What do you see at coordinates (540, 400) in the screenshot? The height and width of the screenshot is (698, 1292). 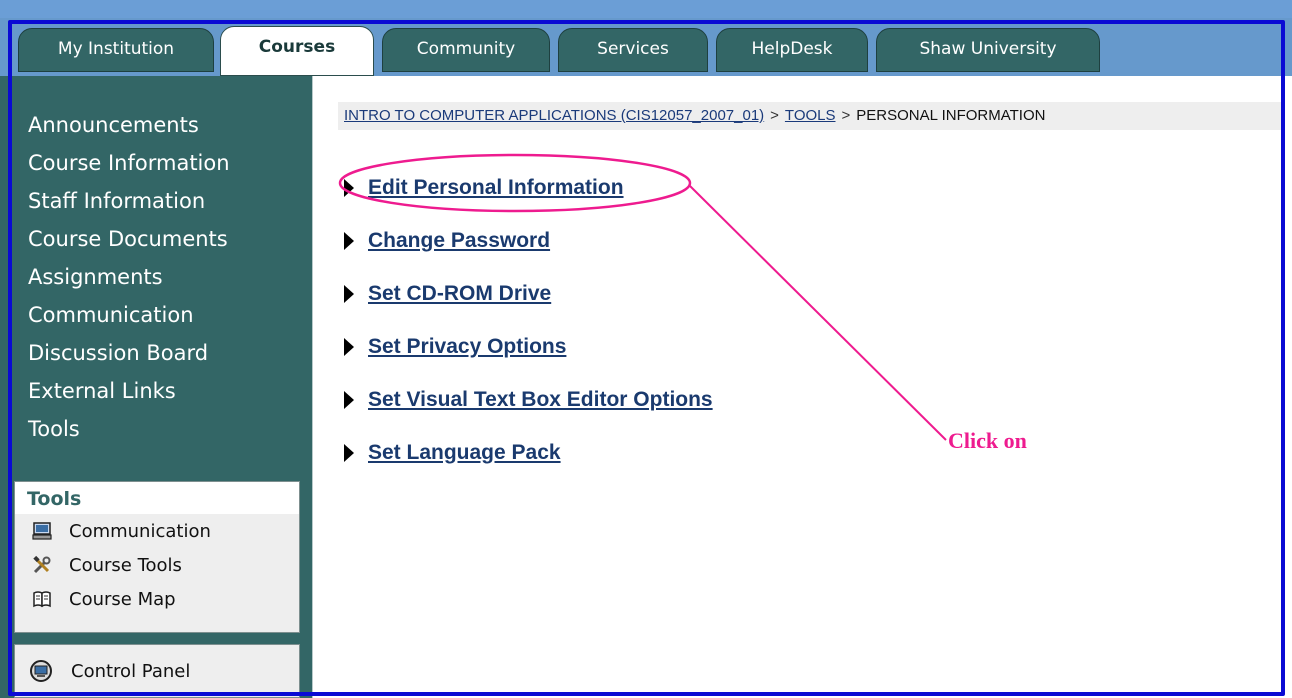 I see `set-visual-text-box-editor-options-link: Set Visual Text Box Editor Options` at bounding box center [540, 400].